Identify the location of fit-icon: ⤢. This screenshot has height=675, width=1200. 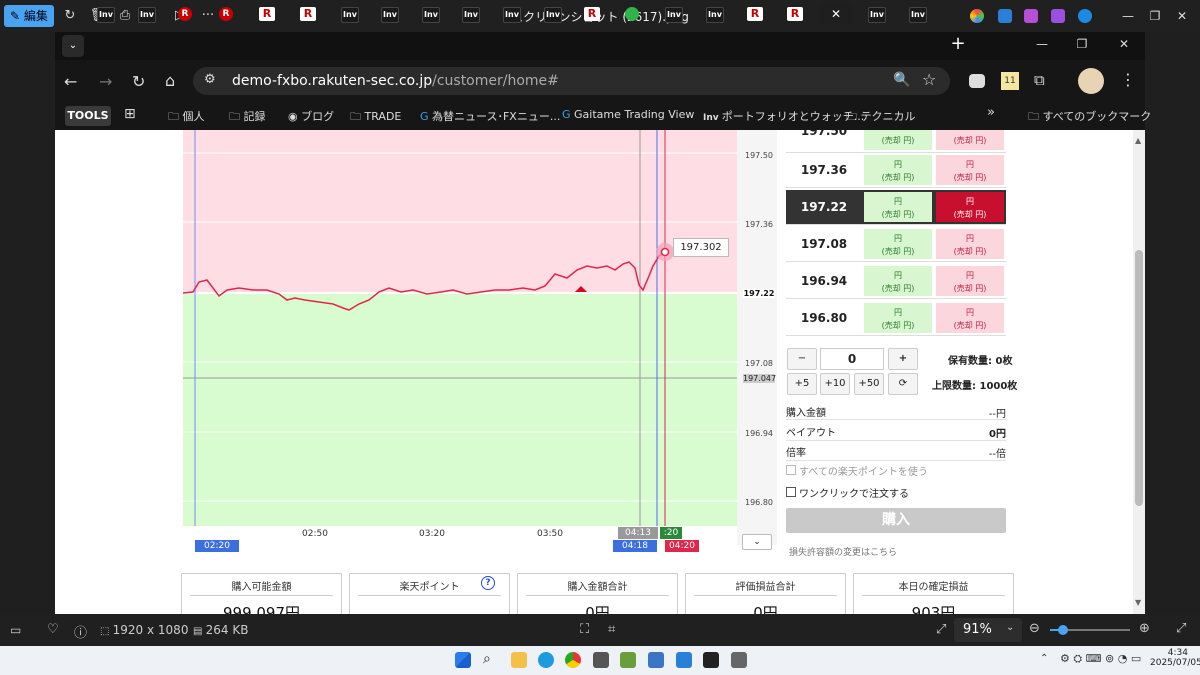
(941, 629).